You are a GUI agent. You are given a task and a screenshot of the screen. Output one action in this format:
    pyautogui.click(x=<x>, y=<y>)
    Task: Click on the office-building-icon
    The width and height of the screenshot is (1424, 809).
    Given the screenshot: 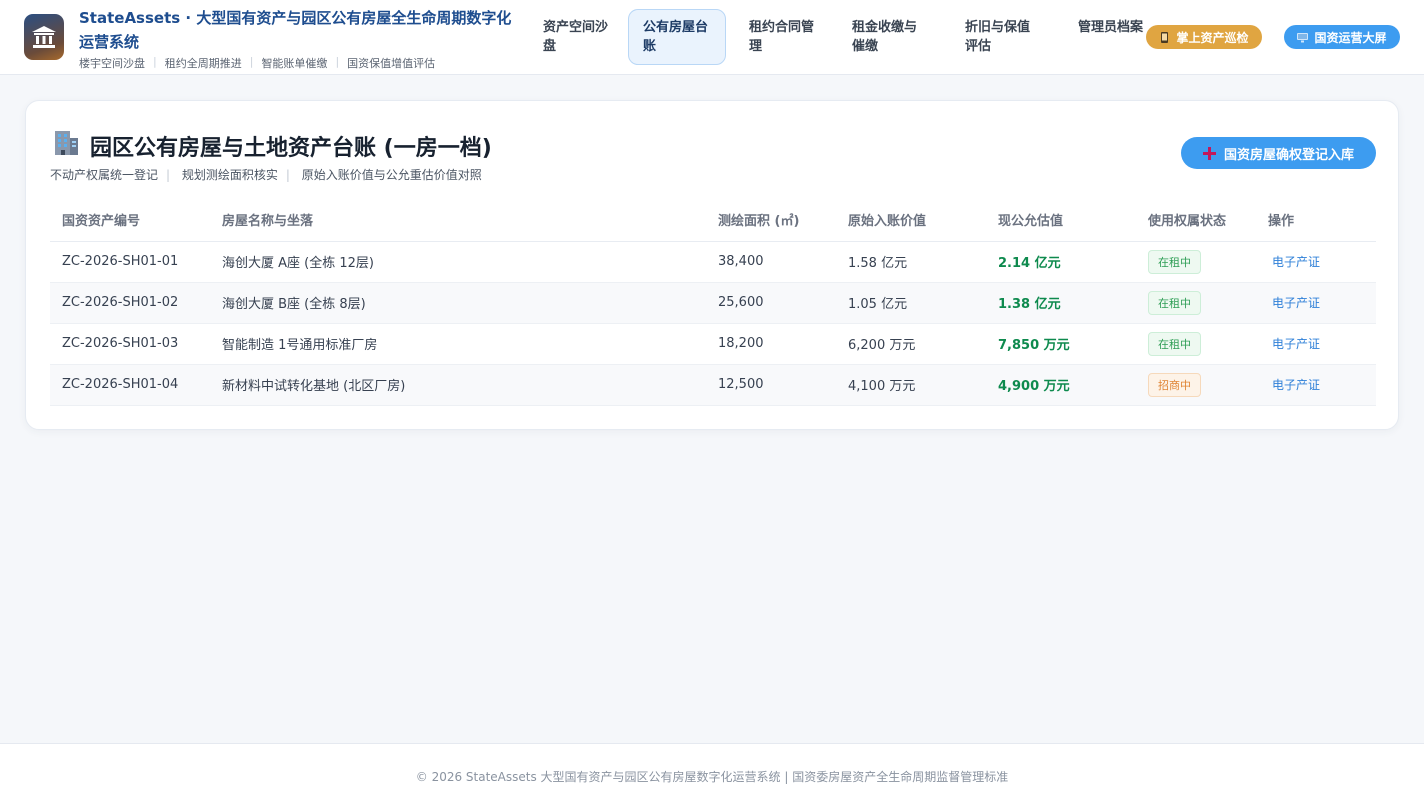 What is the action you would take?
    pyautogui.click(x=66, y=146)
    